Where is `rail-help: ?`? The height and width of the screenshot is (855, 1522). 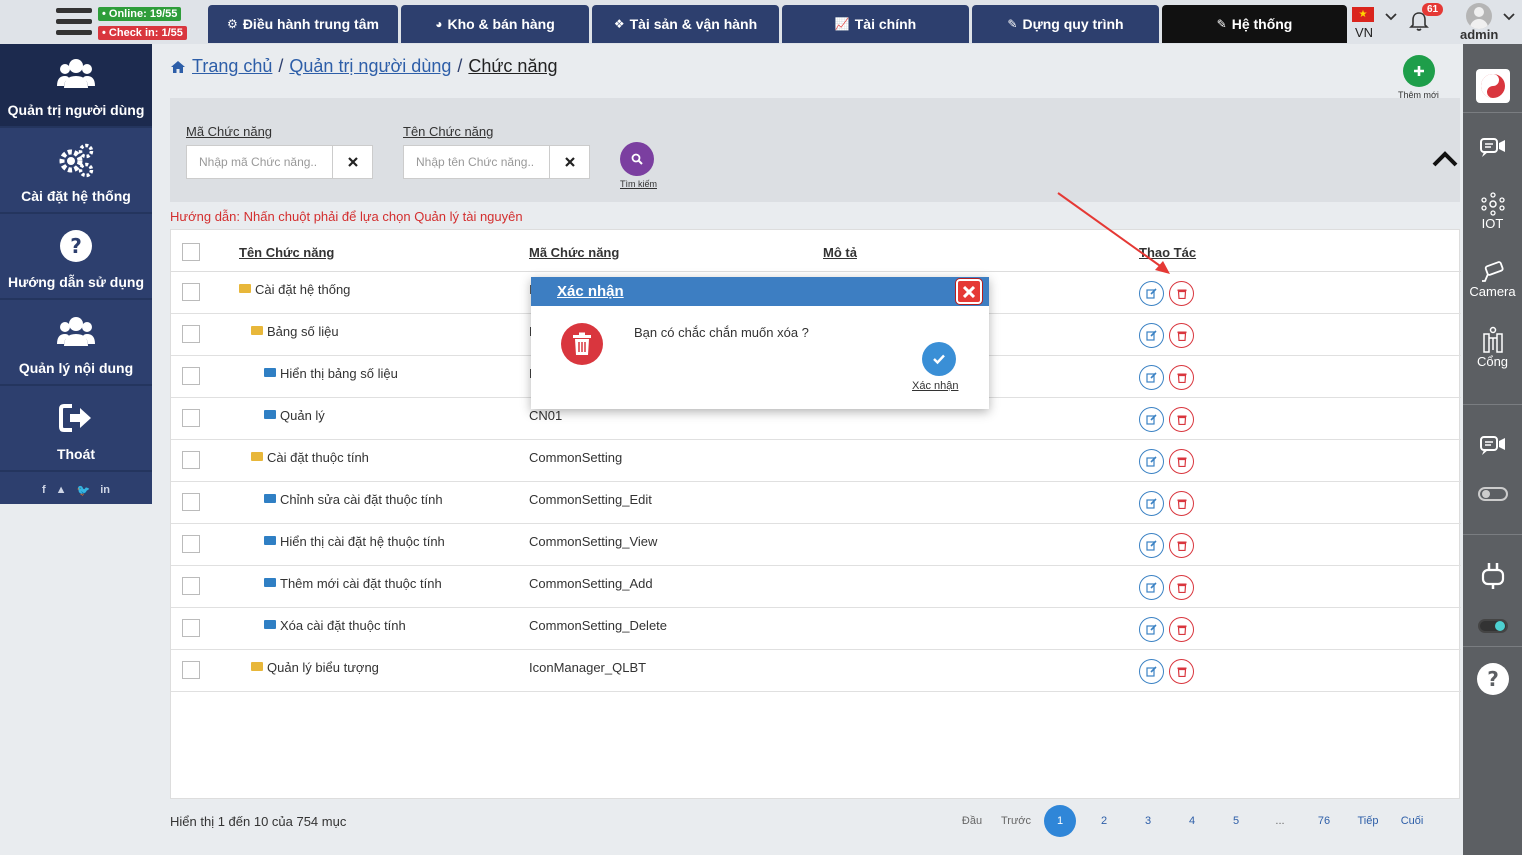
rail-help: ? is located at coordinates (1492, 679).